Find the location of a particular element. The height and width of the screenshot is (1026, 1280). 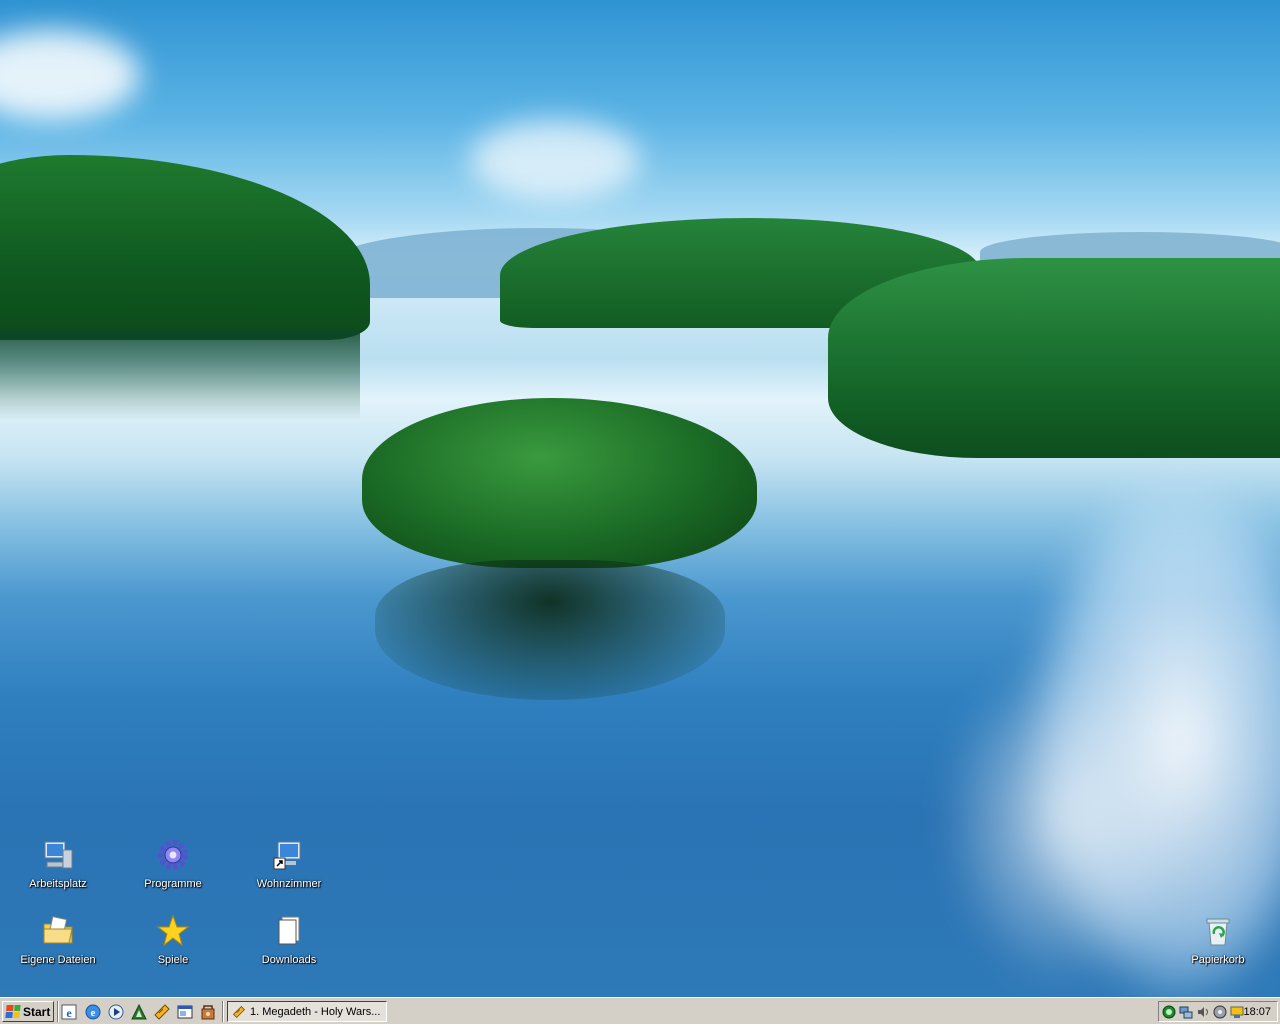

my-computer-icon is located at coordinates (58, 855).